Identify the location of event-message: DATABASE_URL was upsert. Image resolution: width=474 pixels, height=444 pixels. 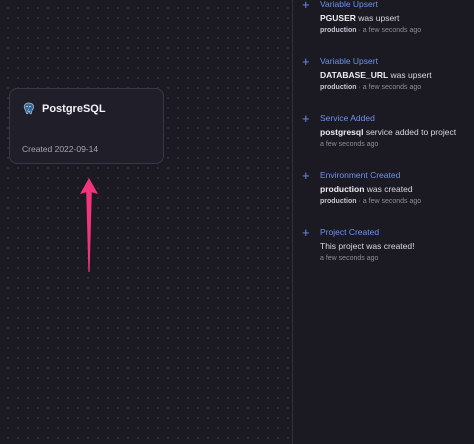
(376, 75).